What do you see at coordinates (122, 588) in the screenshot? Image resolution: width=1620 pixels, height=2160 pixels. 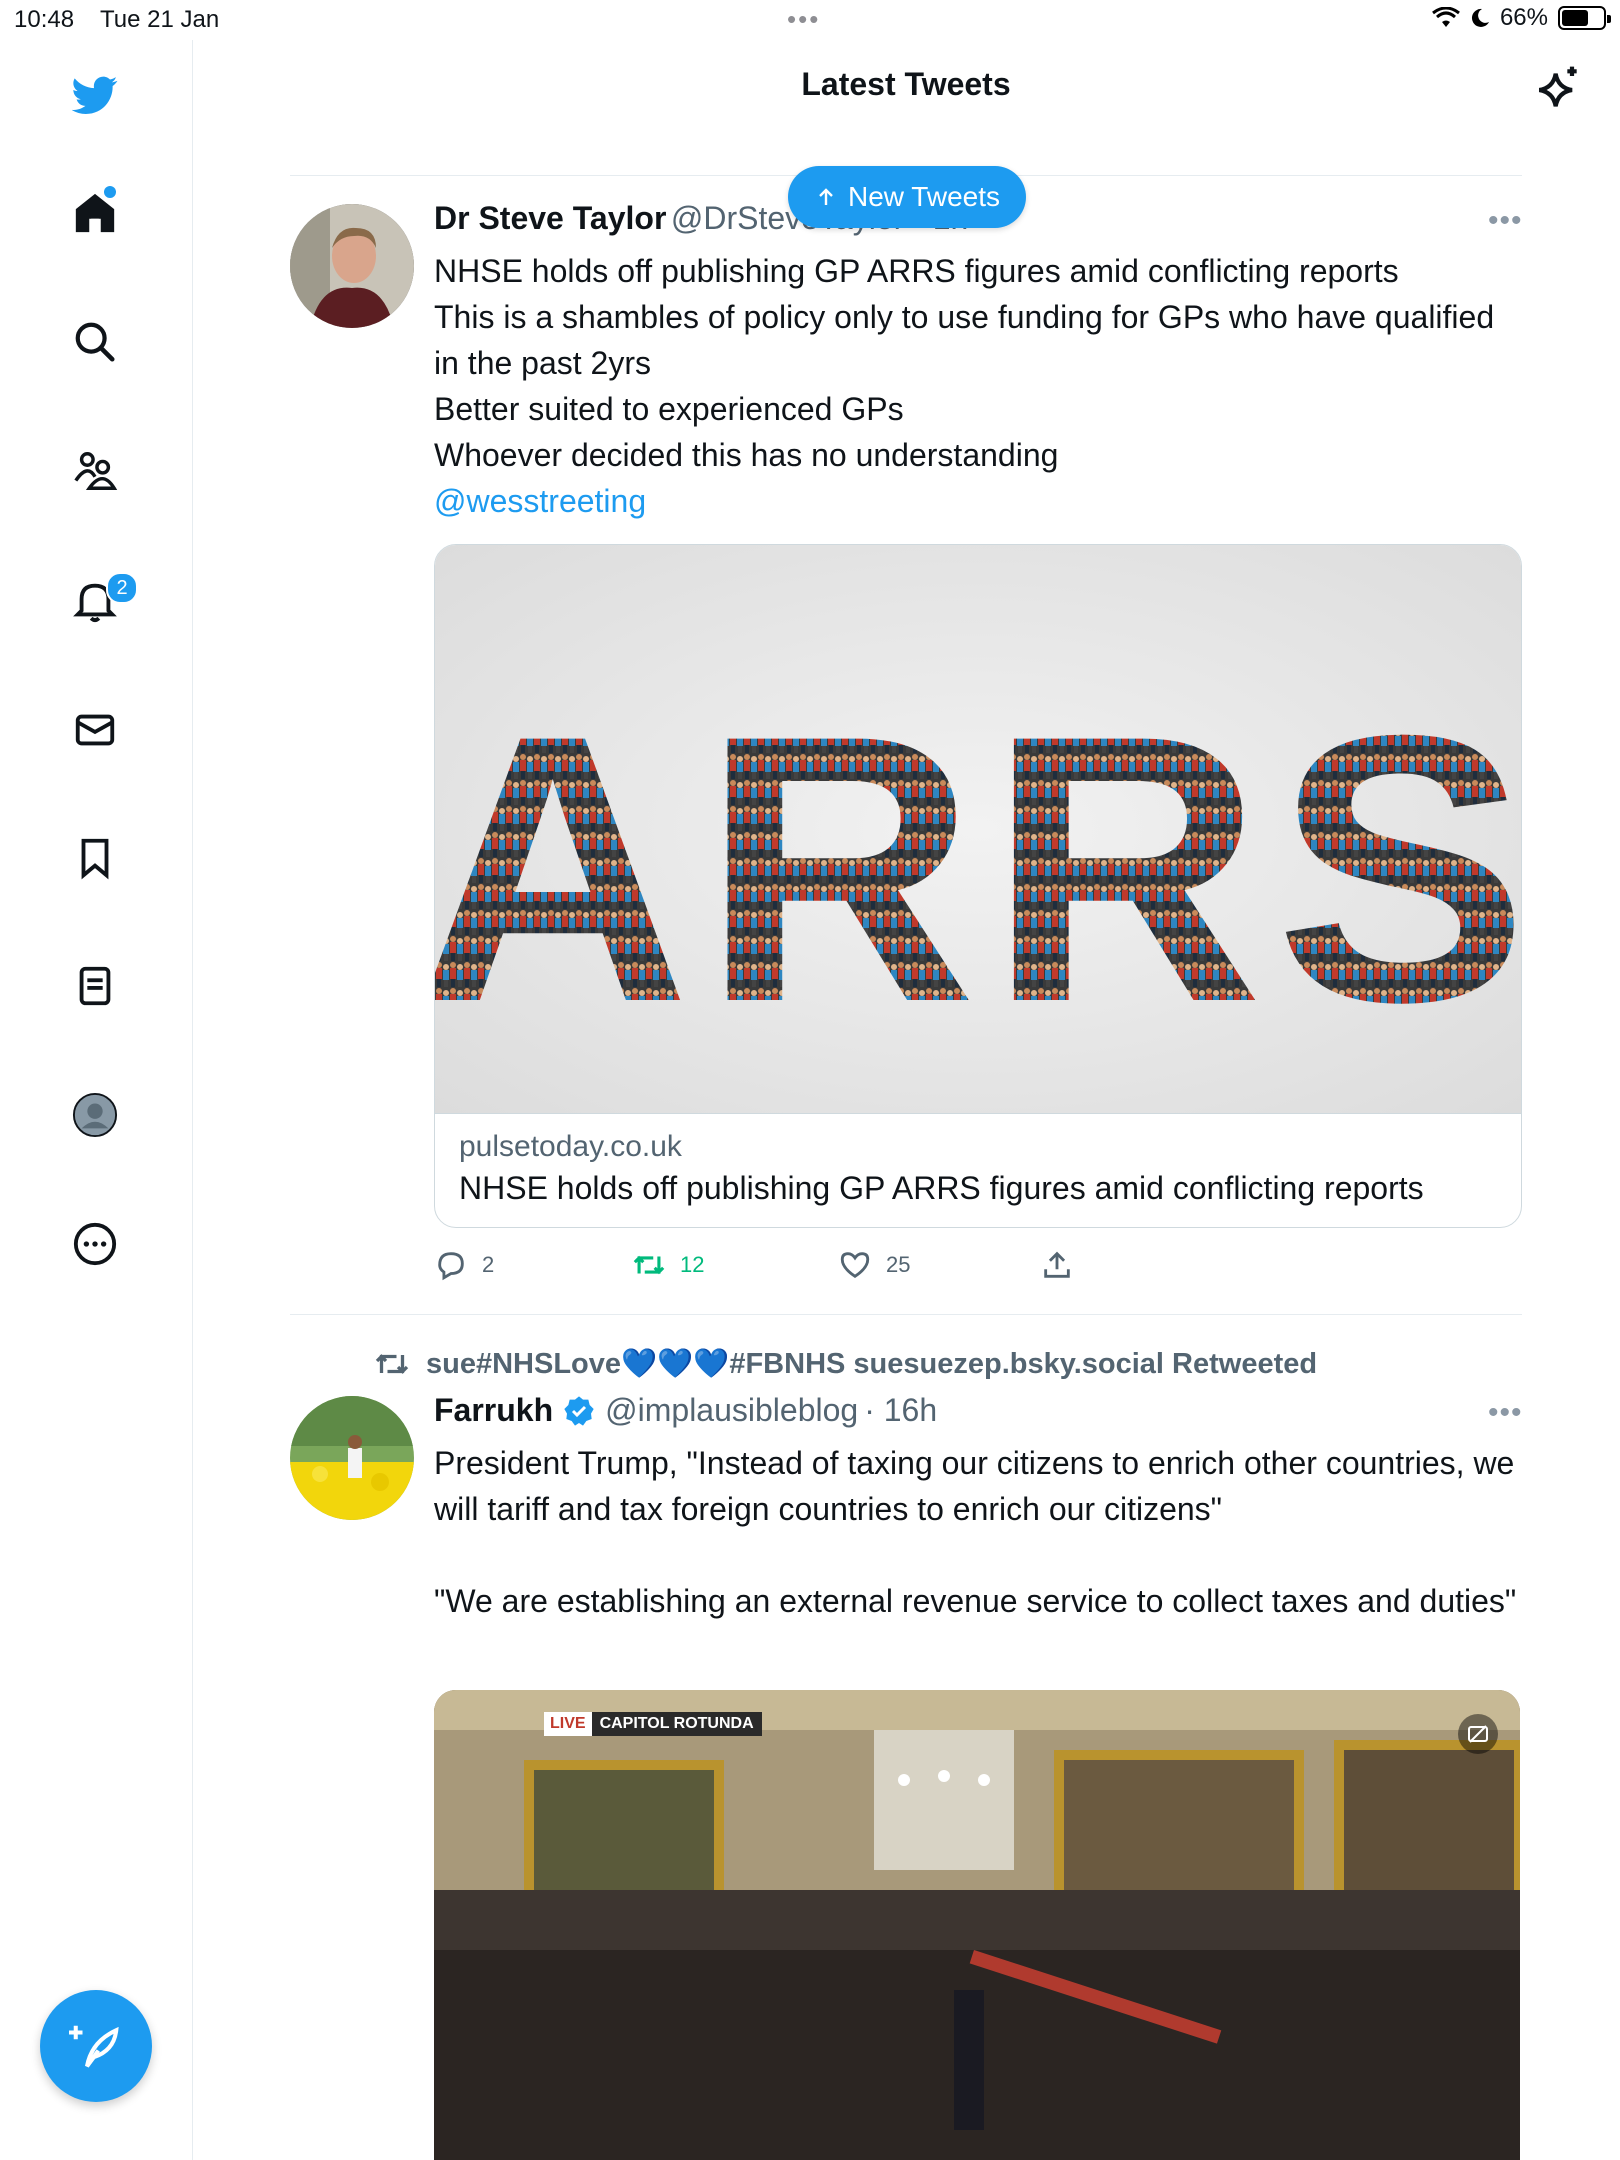 I see `notifications-badge: 2` at bounding box center [122, 588].